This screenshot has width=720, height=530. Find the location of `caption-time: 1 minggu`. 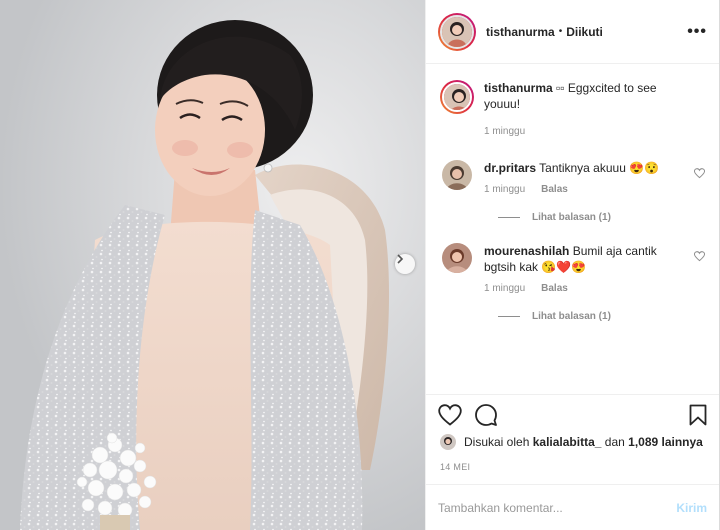

caption-time: 1 minggu is located at coordinates (504, 132).